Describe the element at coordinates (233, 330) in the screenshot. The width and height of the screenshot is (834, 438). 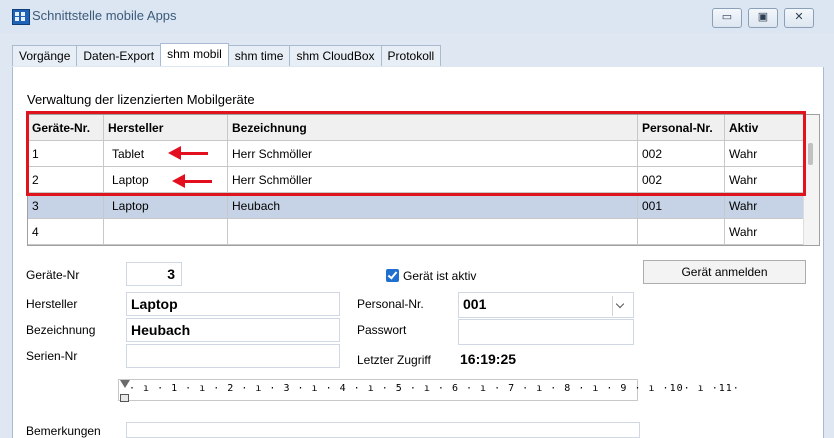
I see `bezeichnung-field: Heubach` at that location.